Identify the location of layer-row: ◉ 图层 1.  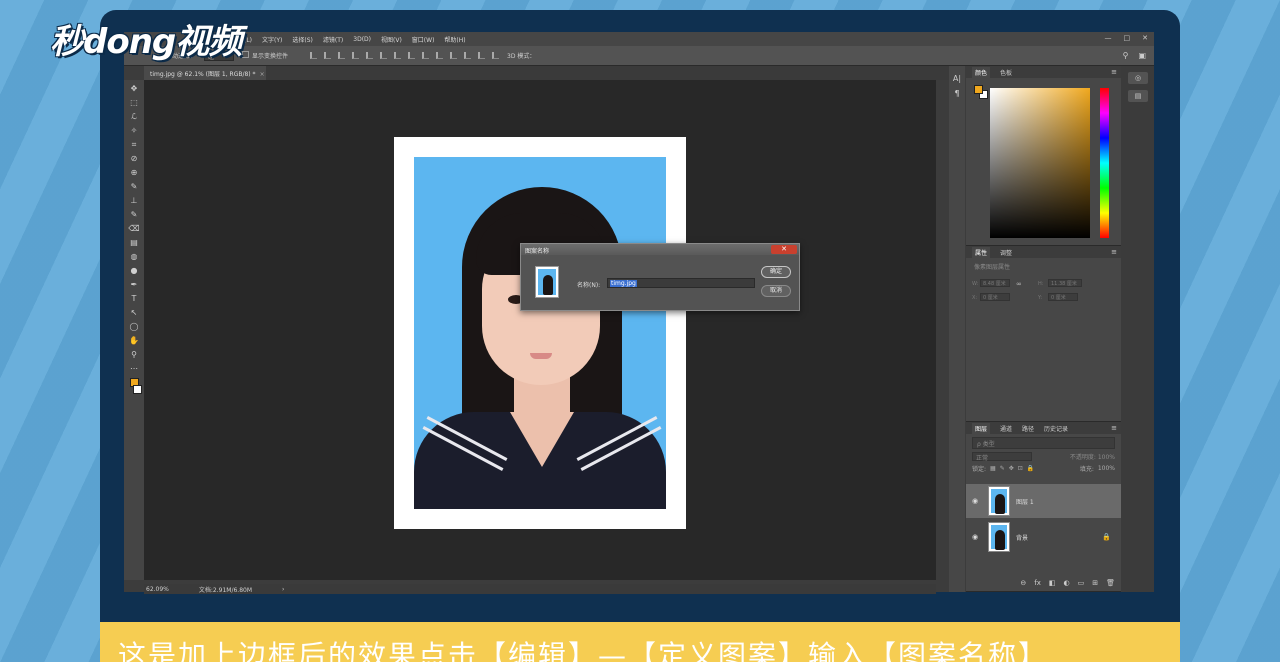
(1043, 501).